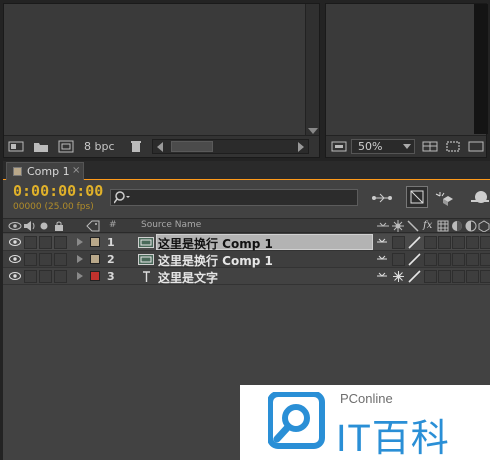 This screenshot has width=490, height=460. I want to click on comp-mini-flowchart-icon, so click(382, 198).